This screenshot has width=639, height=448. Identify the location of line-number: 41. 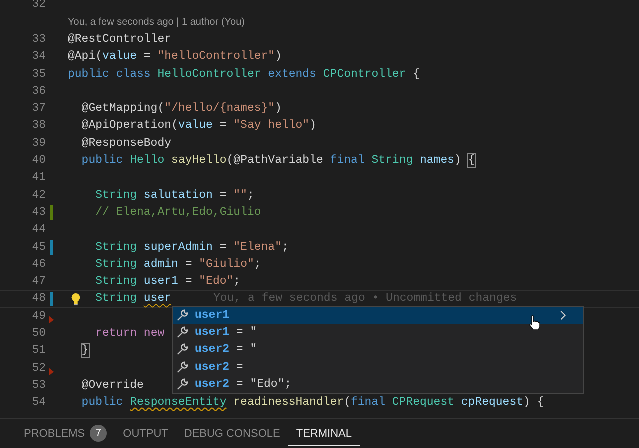
(38, 178).